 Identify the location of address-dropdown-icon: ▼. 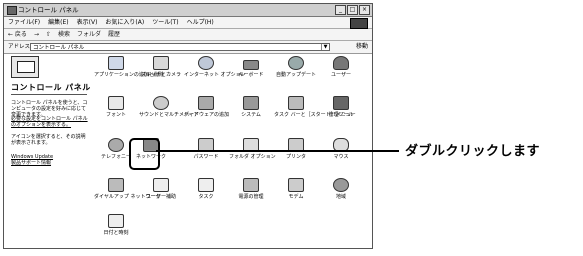
(325, 47).